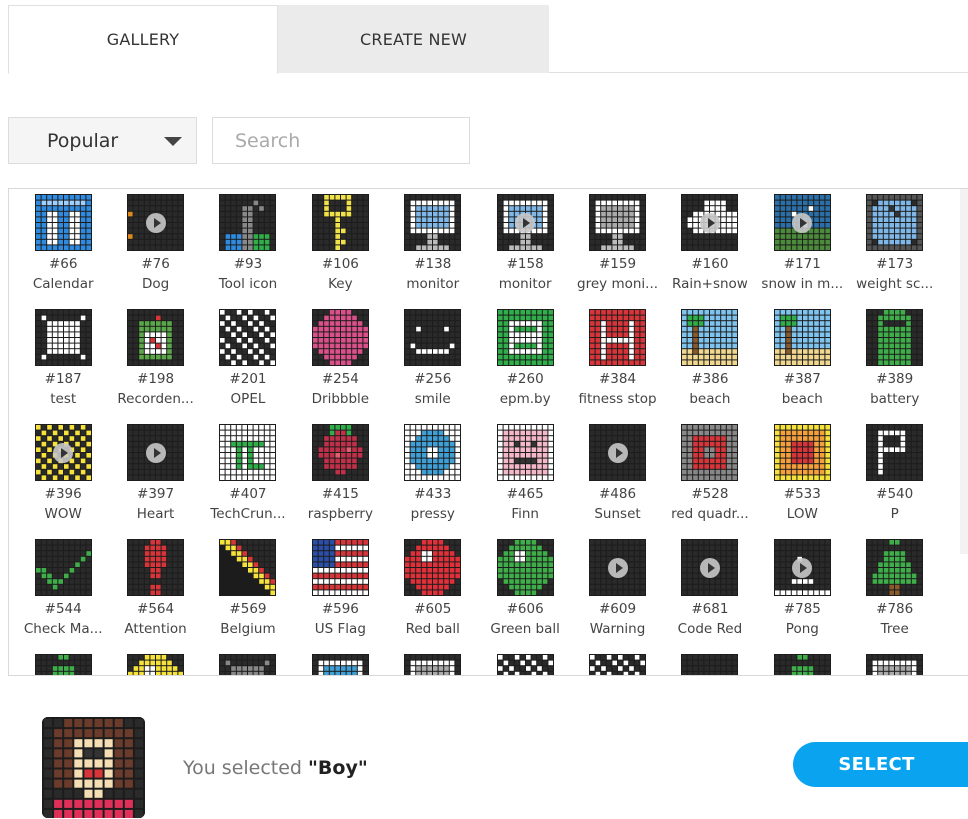 This screenshot has height=819, width=968. What do you see at coordinates (155, 284) in the screenshot?
I see `gallery-item-name: Dog` at bounding box center [155, 284].